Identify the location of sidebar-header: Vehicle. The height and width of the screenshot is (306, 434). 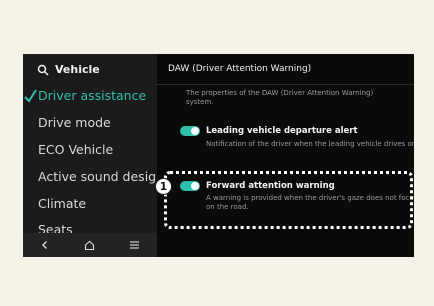
(90, 69).